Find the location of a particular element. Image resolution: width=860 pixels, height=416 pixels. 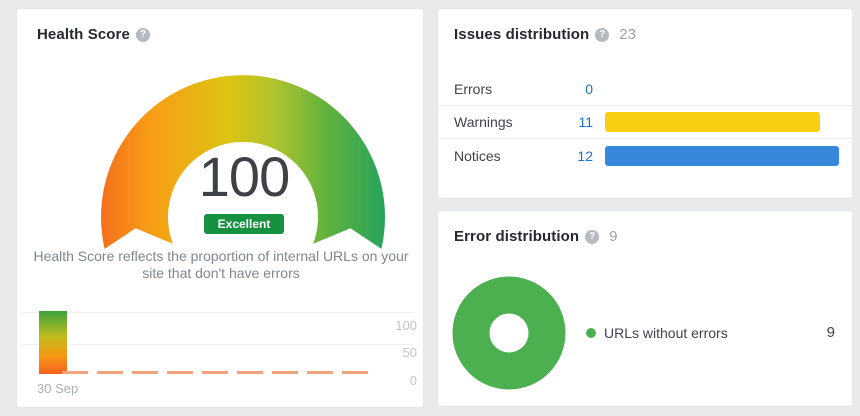

health-score-status-badge: Excellent is located at coordinates (244, 224).